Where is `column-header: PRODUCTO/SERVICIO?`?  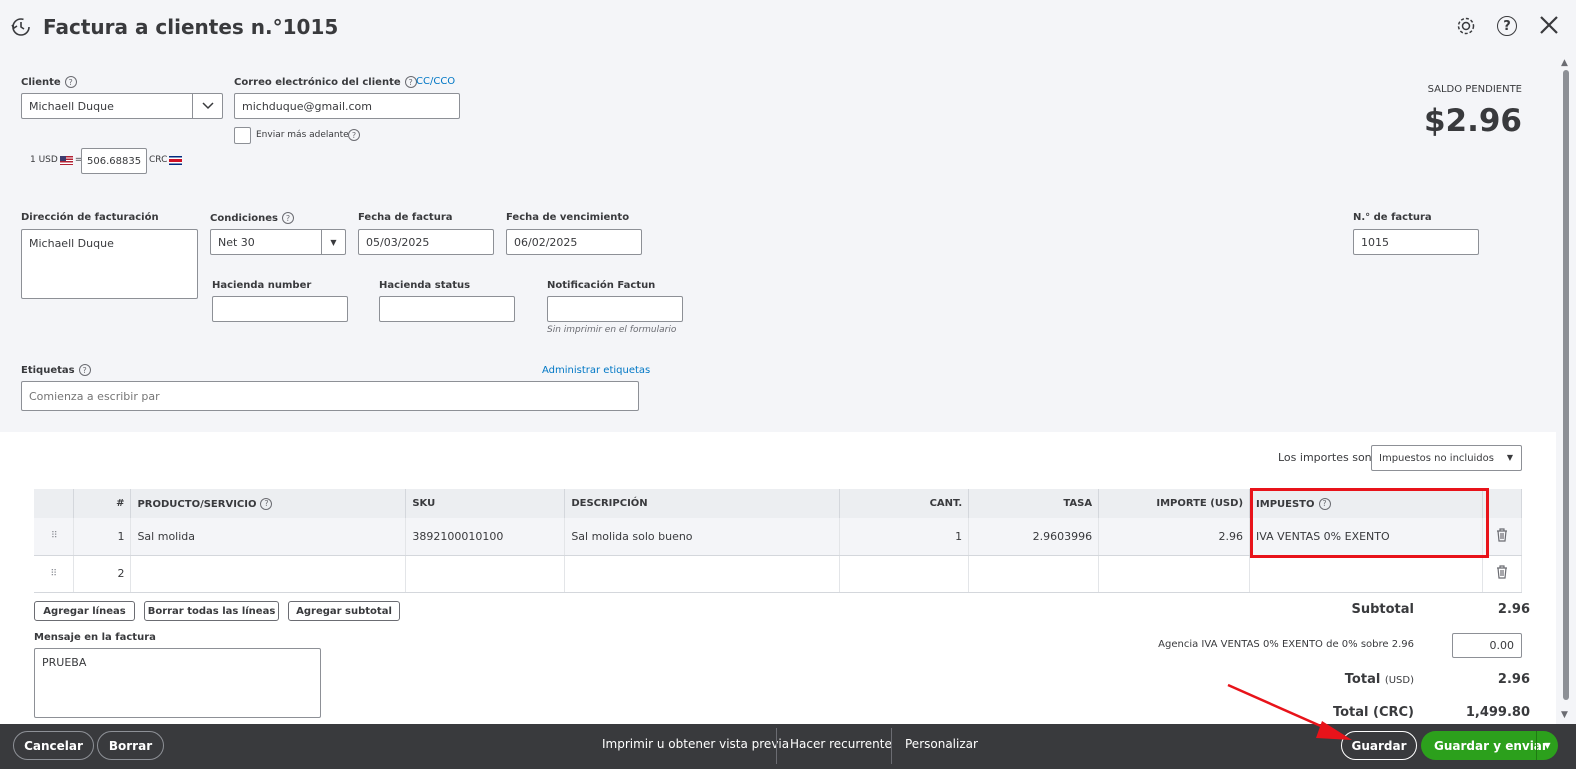
column-header: PRODUCTO/SERVICIO? is located at coordinates (268, 503).